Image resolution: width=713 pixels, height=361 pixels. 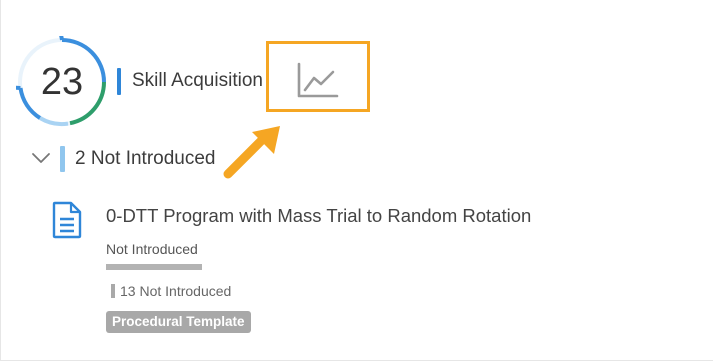 What do you see at coordinates (113, 291) in the screenshot?
I see `count-indicator-bar` at bounding box center [113, 291].